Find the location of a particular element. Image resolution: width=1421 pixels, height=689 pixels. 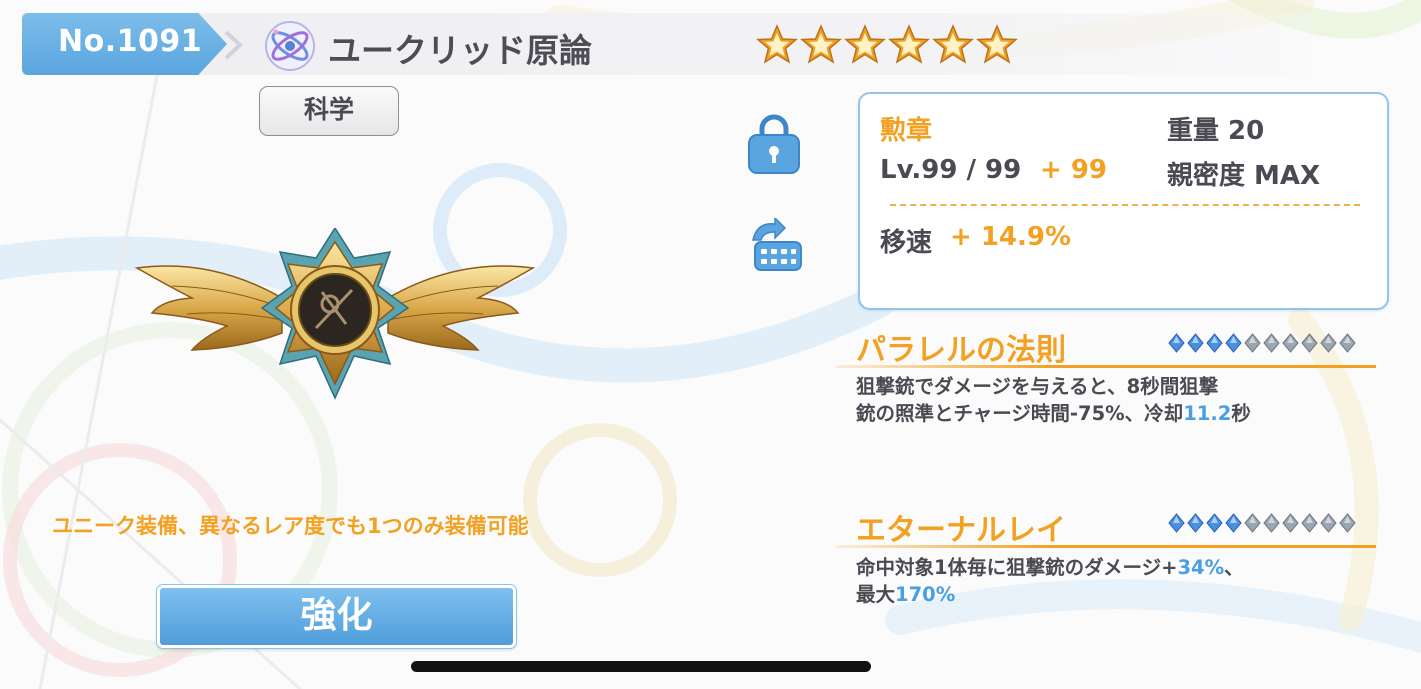

skill-2-level-gems is located at coordinates (1262, 523).